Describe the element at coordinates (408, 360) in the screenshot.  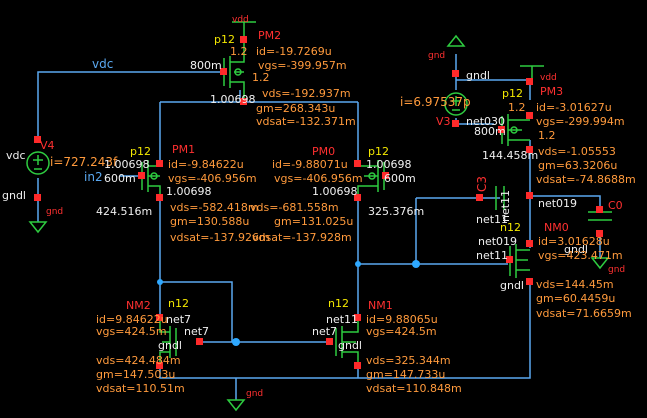
I see `nm1-vds: vds=325.344m` at that location.